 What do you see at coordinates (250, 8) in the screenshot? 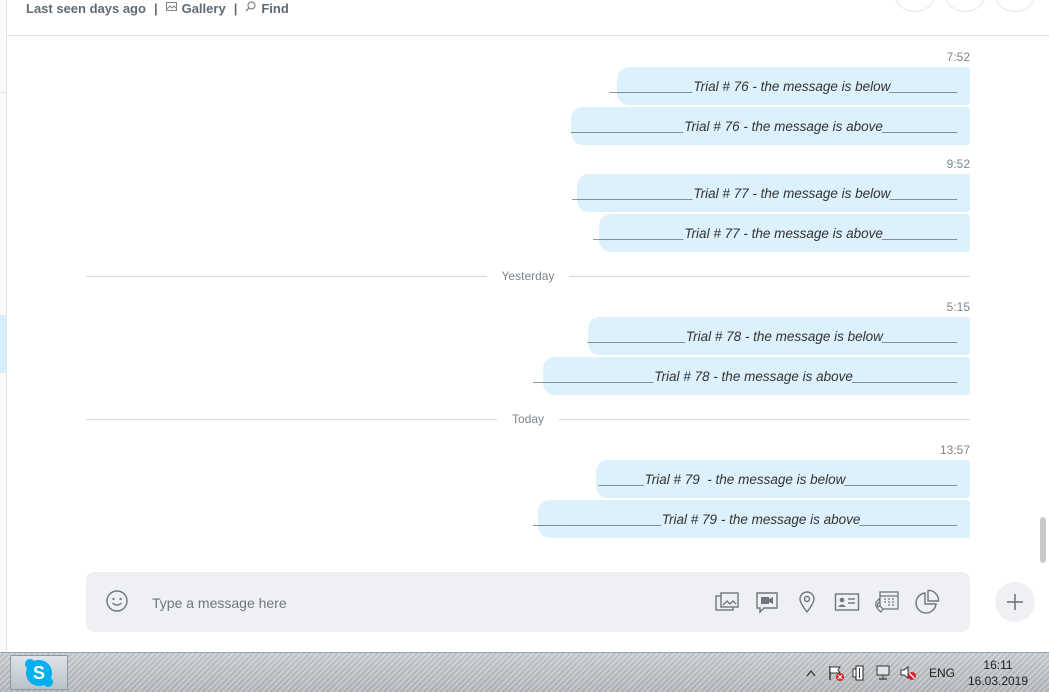
I see `search-icon` at bounding box center [250, 8].